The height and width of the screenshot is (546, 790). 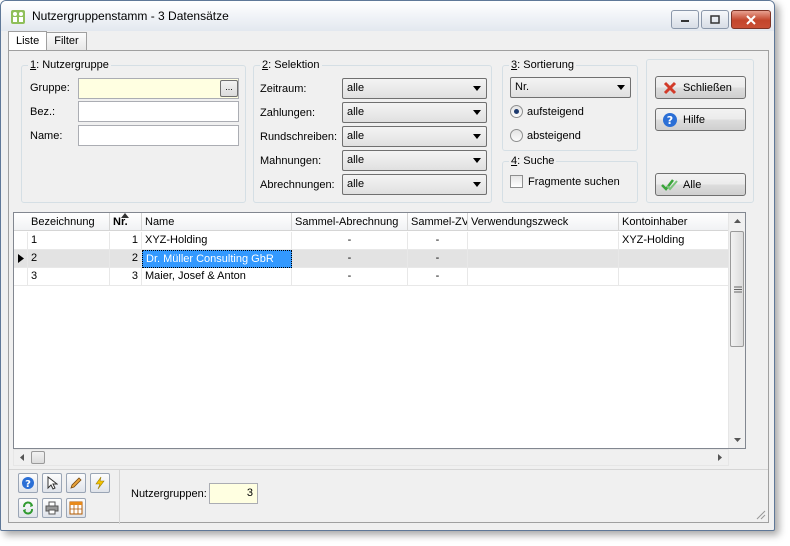 I want to click on nutzergruppen-count-value: 3, so click(x=233, y=493).